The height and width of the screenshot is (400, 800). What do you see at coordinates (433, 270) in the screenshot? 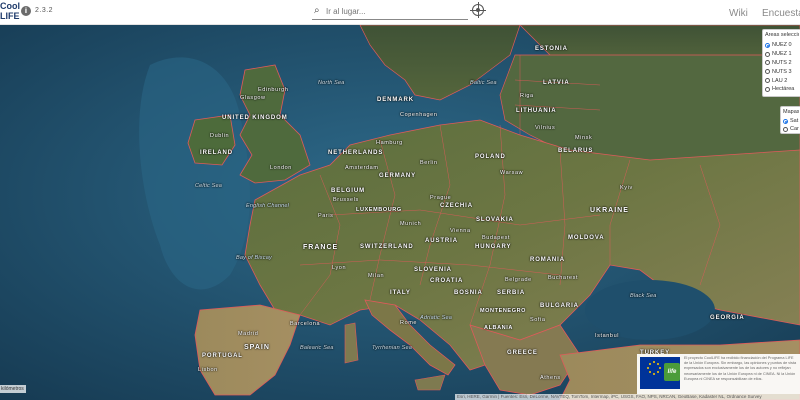
I see `country-label: SLOVENIA` at bounding box center [433, 270].